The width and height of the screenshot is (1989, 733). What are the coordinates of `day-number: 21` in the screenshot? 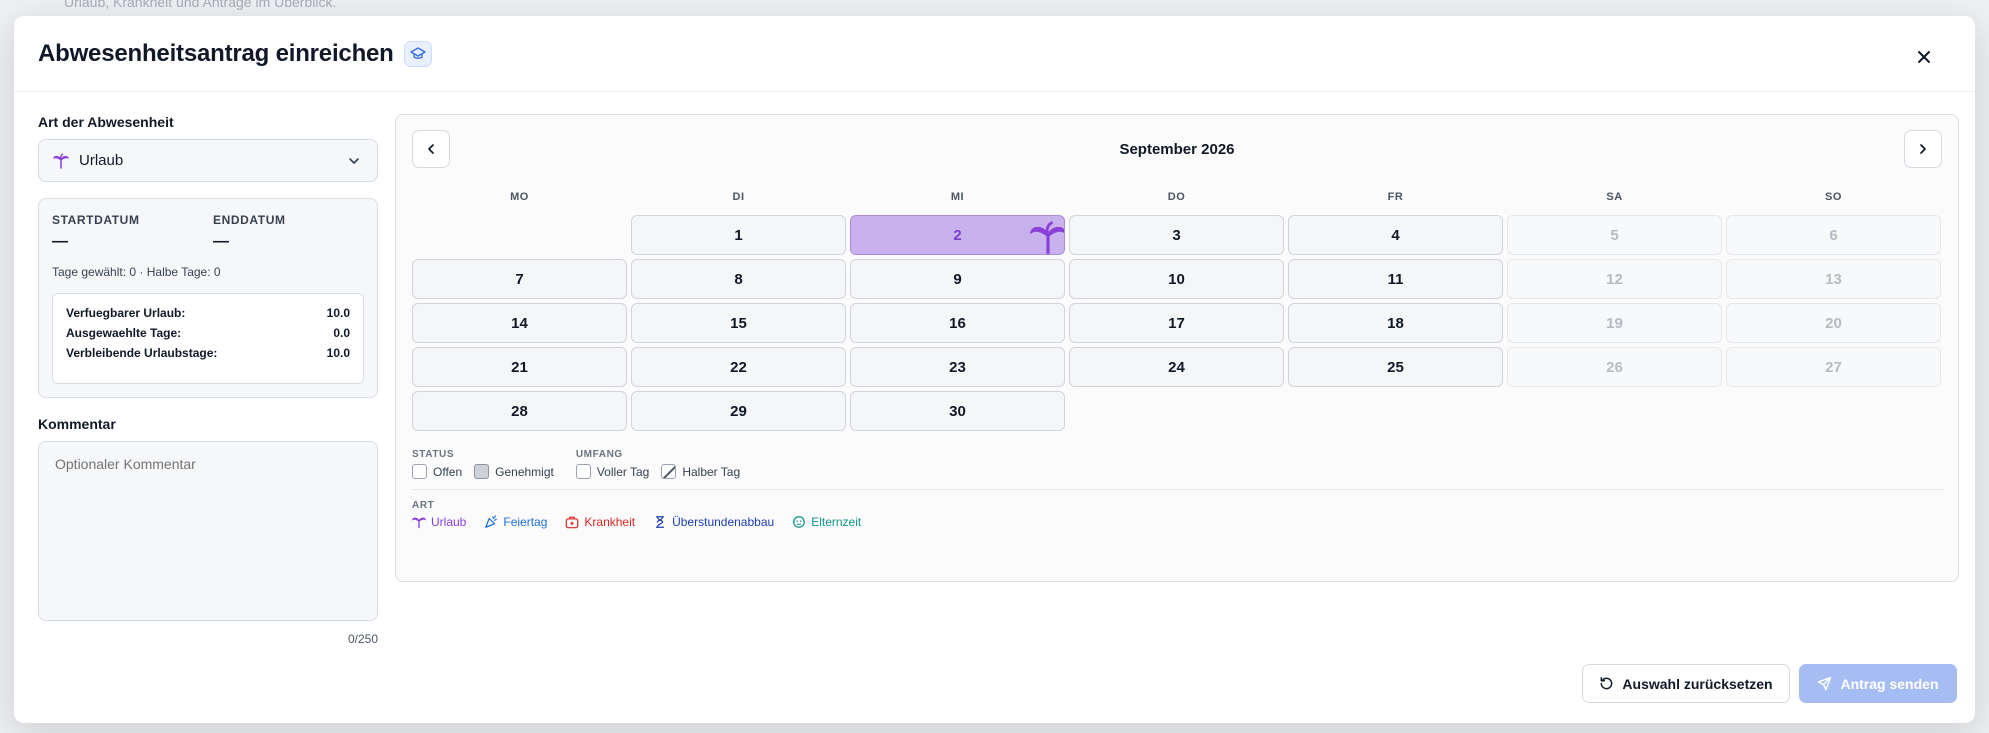 It's located at (519, 367).